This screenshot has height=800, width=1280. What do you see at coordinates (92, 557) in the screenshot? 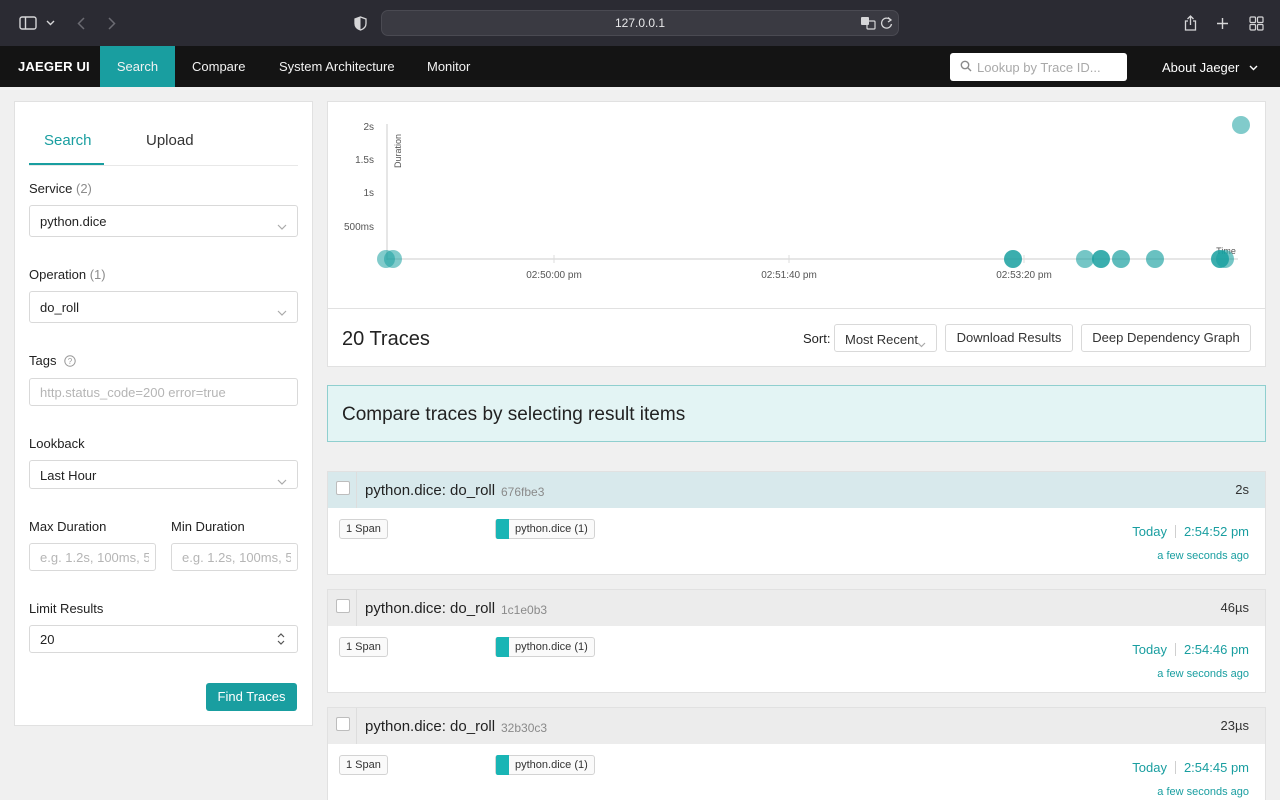
I see `max-duration-input: e.g. 1.2s, 100ms, 500us` at bounding box center [92, 557].